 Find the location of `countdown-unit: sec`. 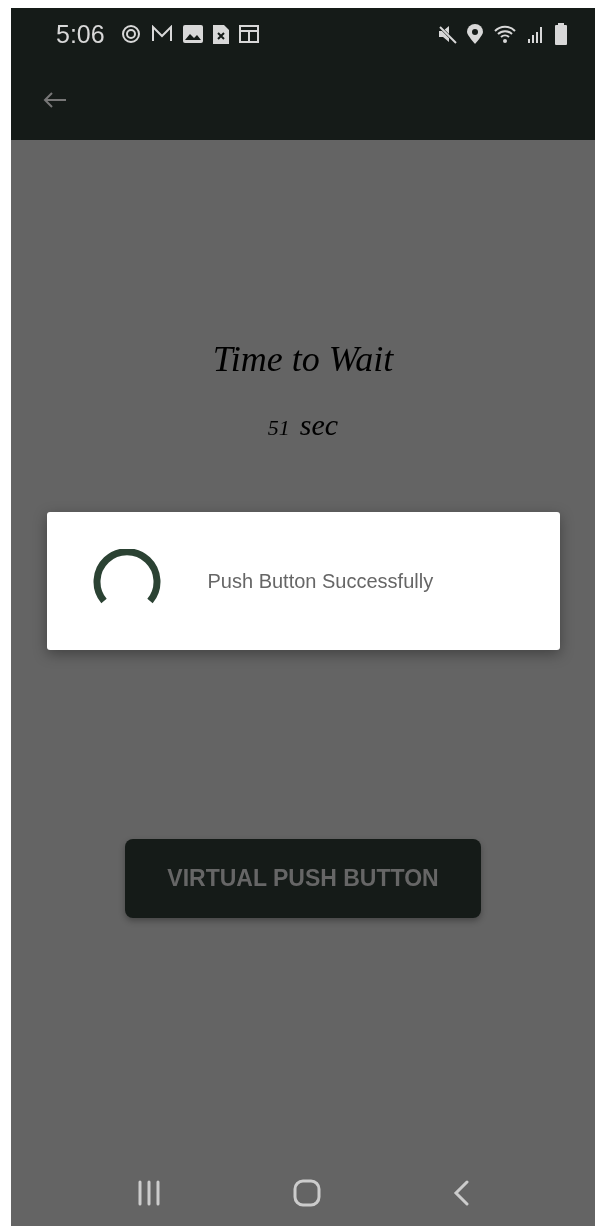

countdown-unit: sec is located at coordinates (319, 425).